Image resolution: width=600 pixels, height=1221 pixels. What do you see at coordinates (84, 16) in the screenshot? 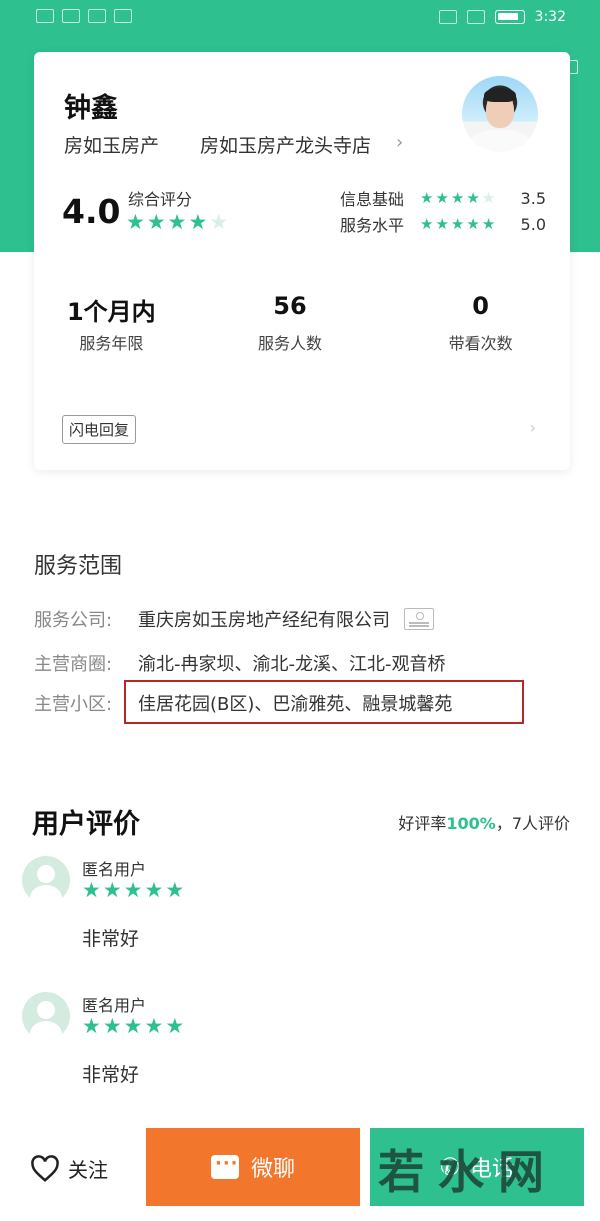
I see `status-icons-left` at bounding box center [84, 16].